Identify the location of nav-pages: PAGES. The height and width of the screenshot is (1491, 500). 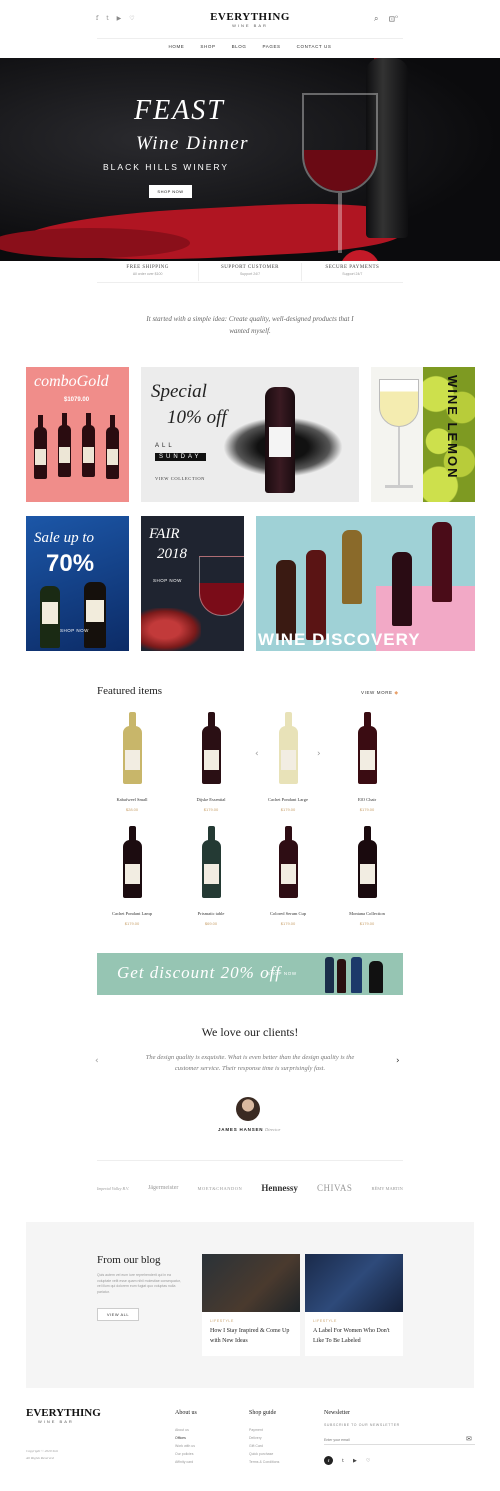
(271, 46).